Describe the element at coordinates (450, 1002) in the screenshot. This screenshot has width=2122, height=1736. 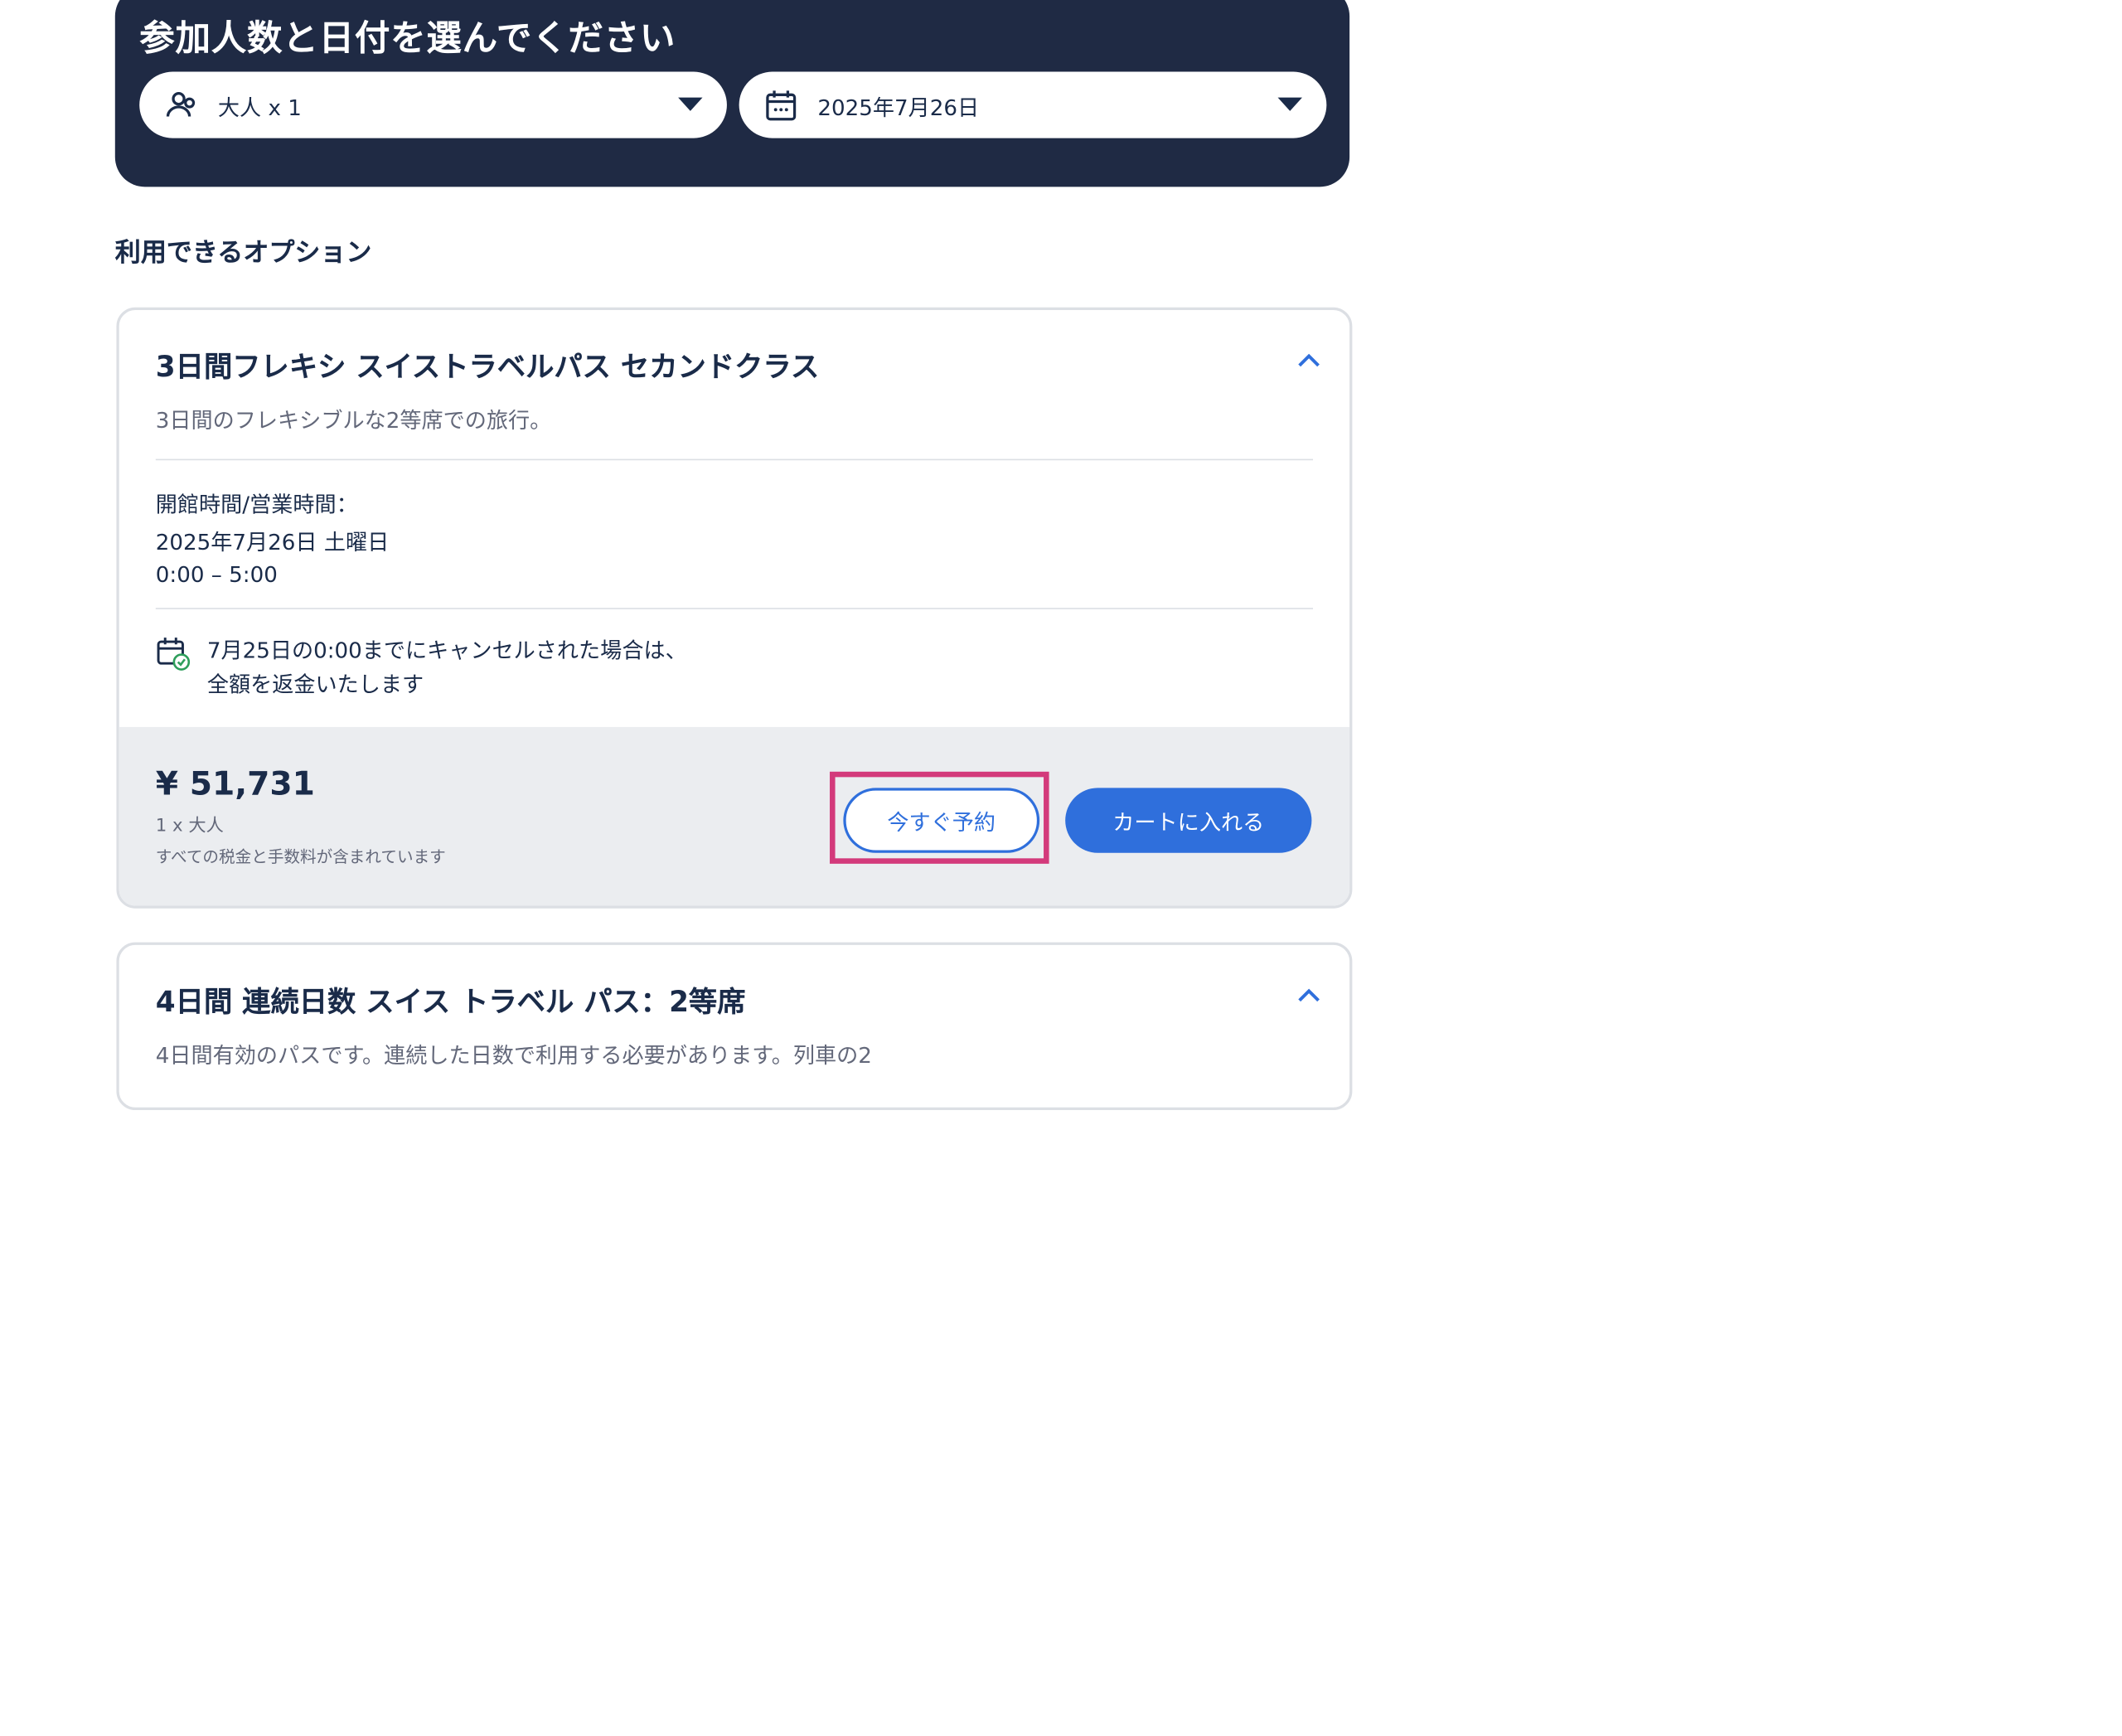
I see `option-title: 4日間 連続日数 スイス トラベル パス：2等席` at that location.